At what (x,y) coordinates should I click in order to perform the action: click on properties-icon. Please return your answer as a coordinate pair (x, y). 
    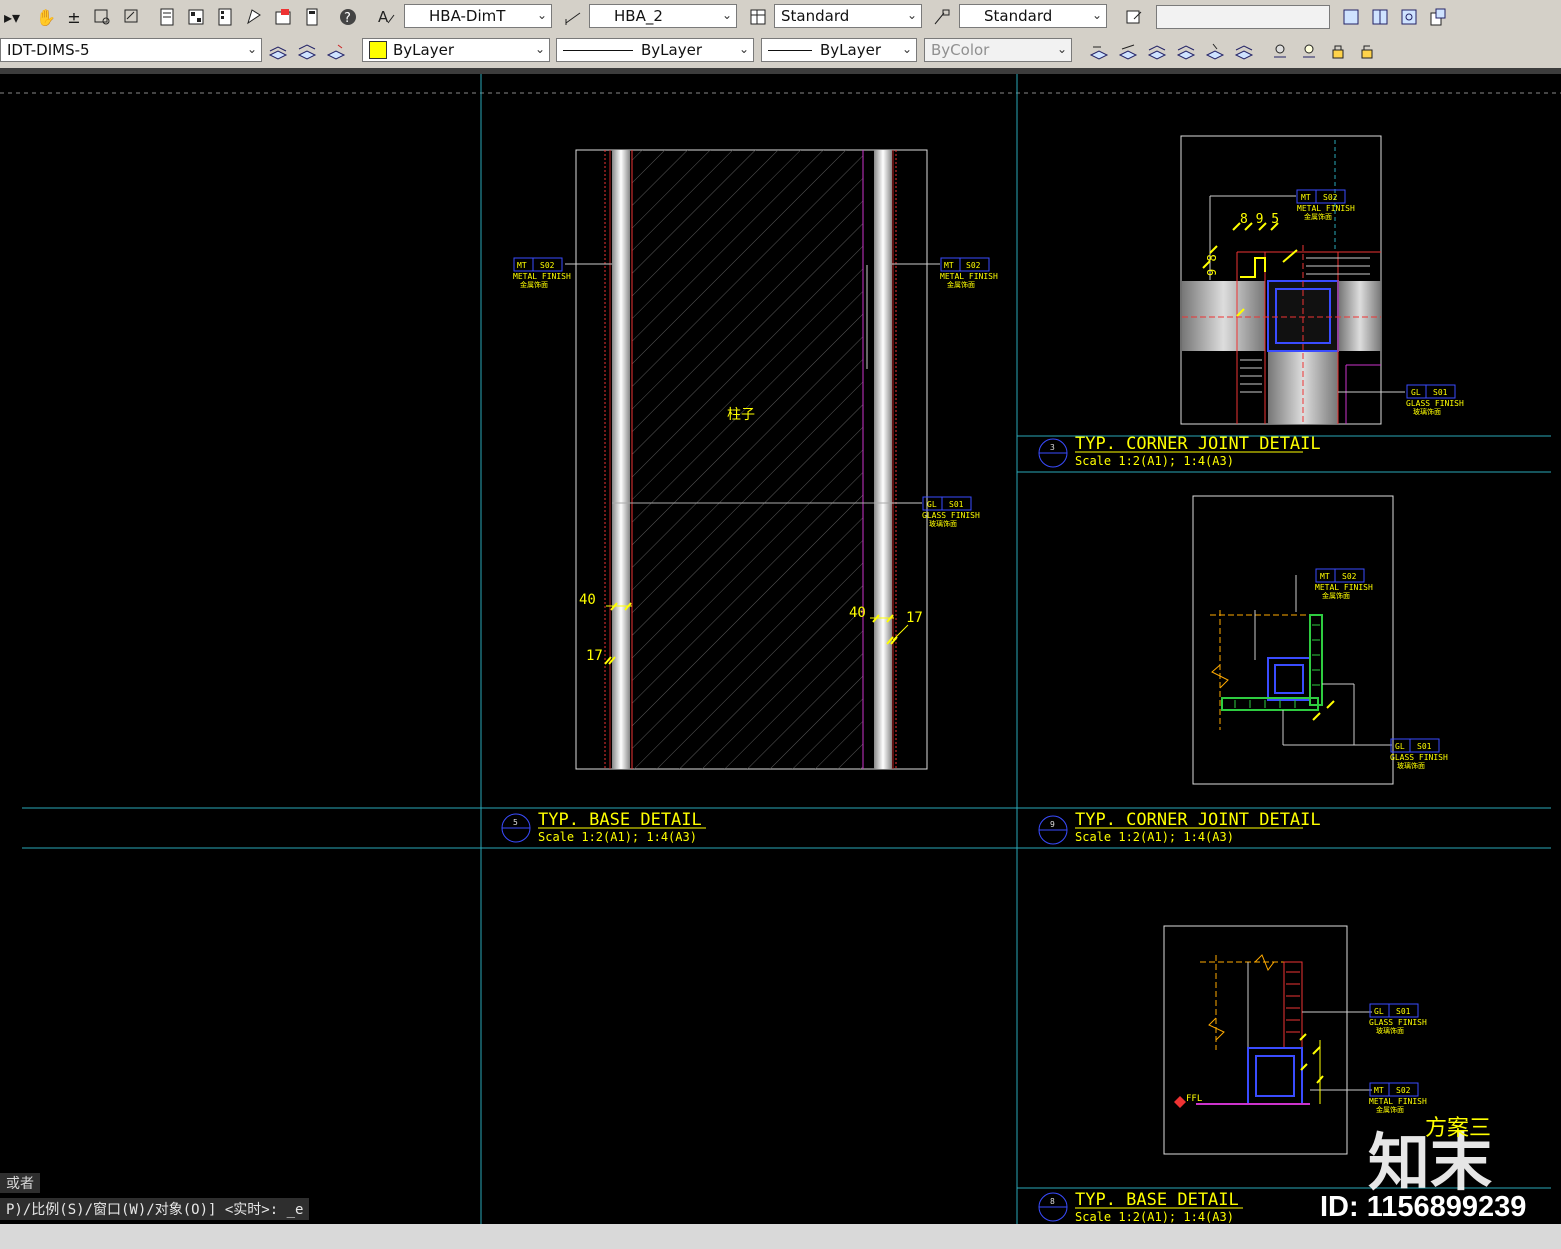
    Looking at the image, I should click on (167, 17).